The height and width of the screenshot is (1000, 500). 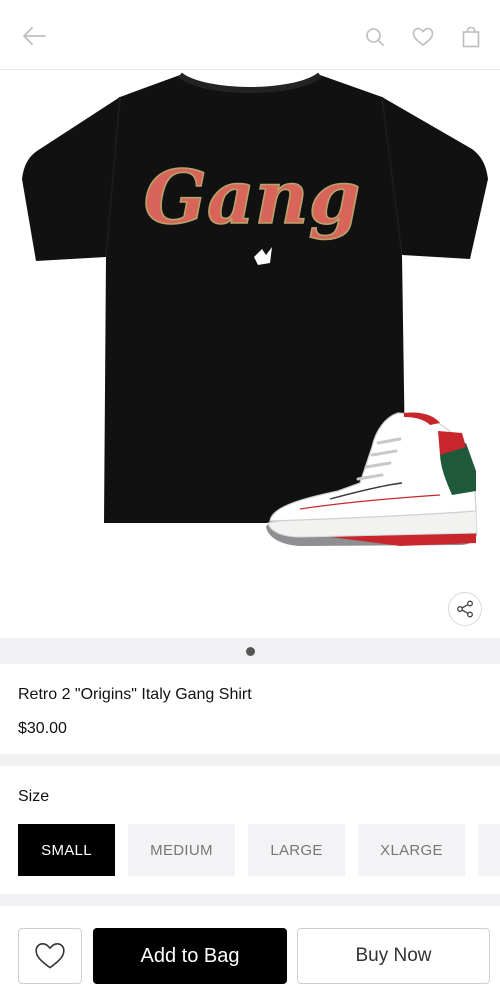 I want to click on wishlist-button, so click(x=423, y=37).